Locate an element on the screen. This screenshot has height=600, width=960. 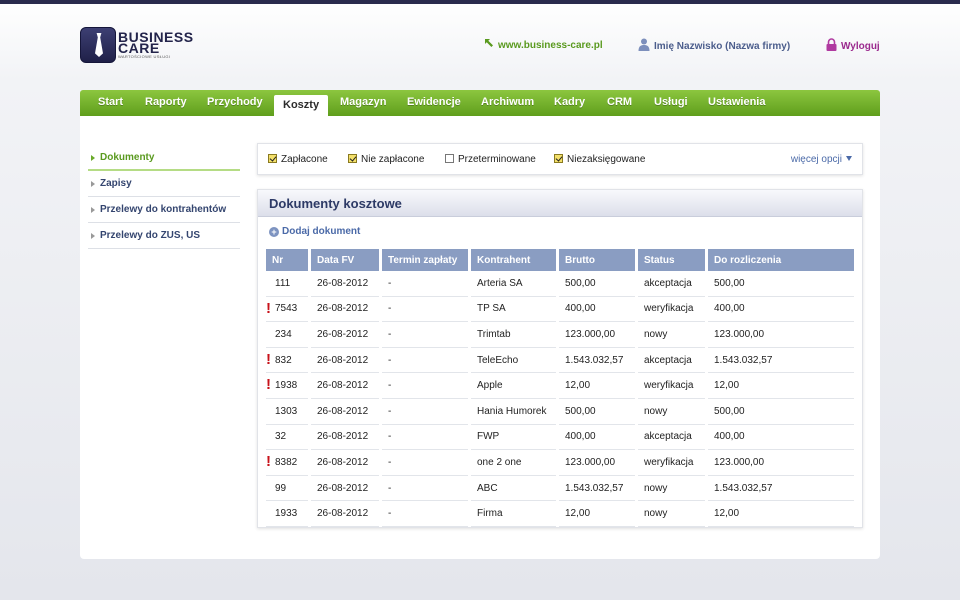
exclamation-icon: ! is located at coordinates (268, 359).